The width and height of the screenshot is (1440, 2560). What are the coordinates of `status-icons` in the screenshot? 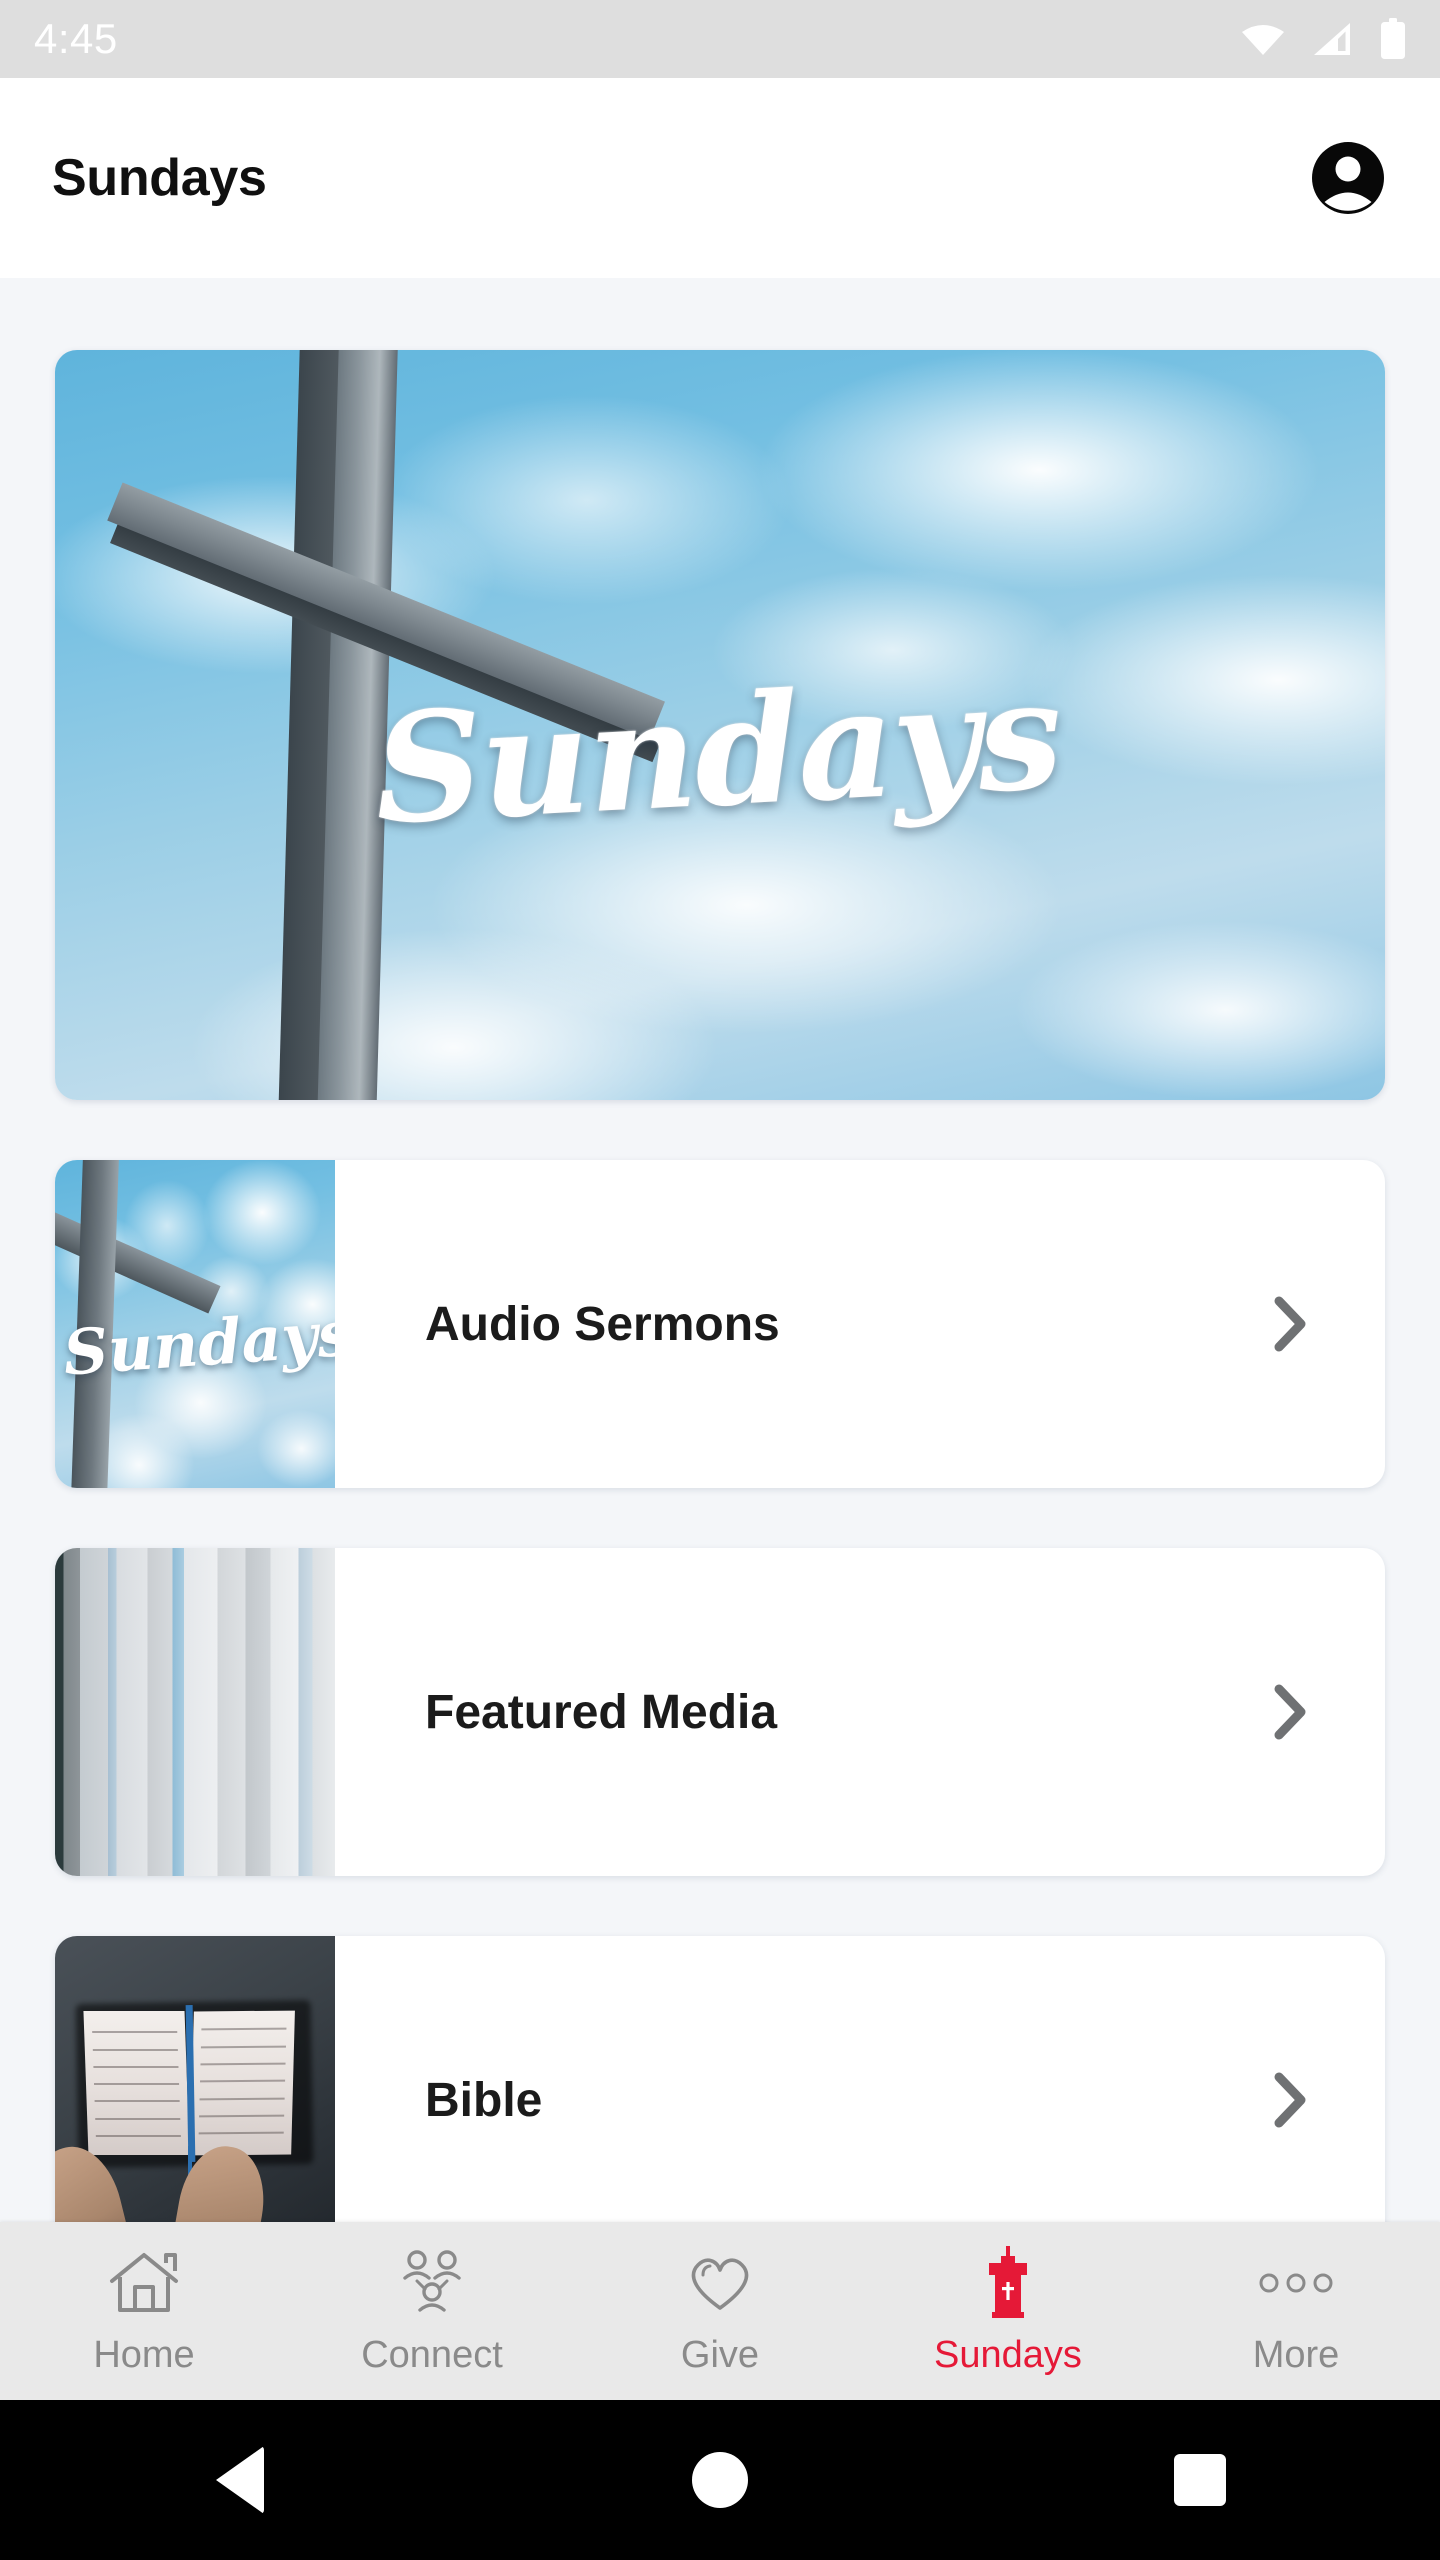 It's located at (1323, 39).